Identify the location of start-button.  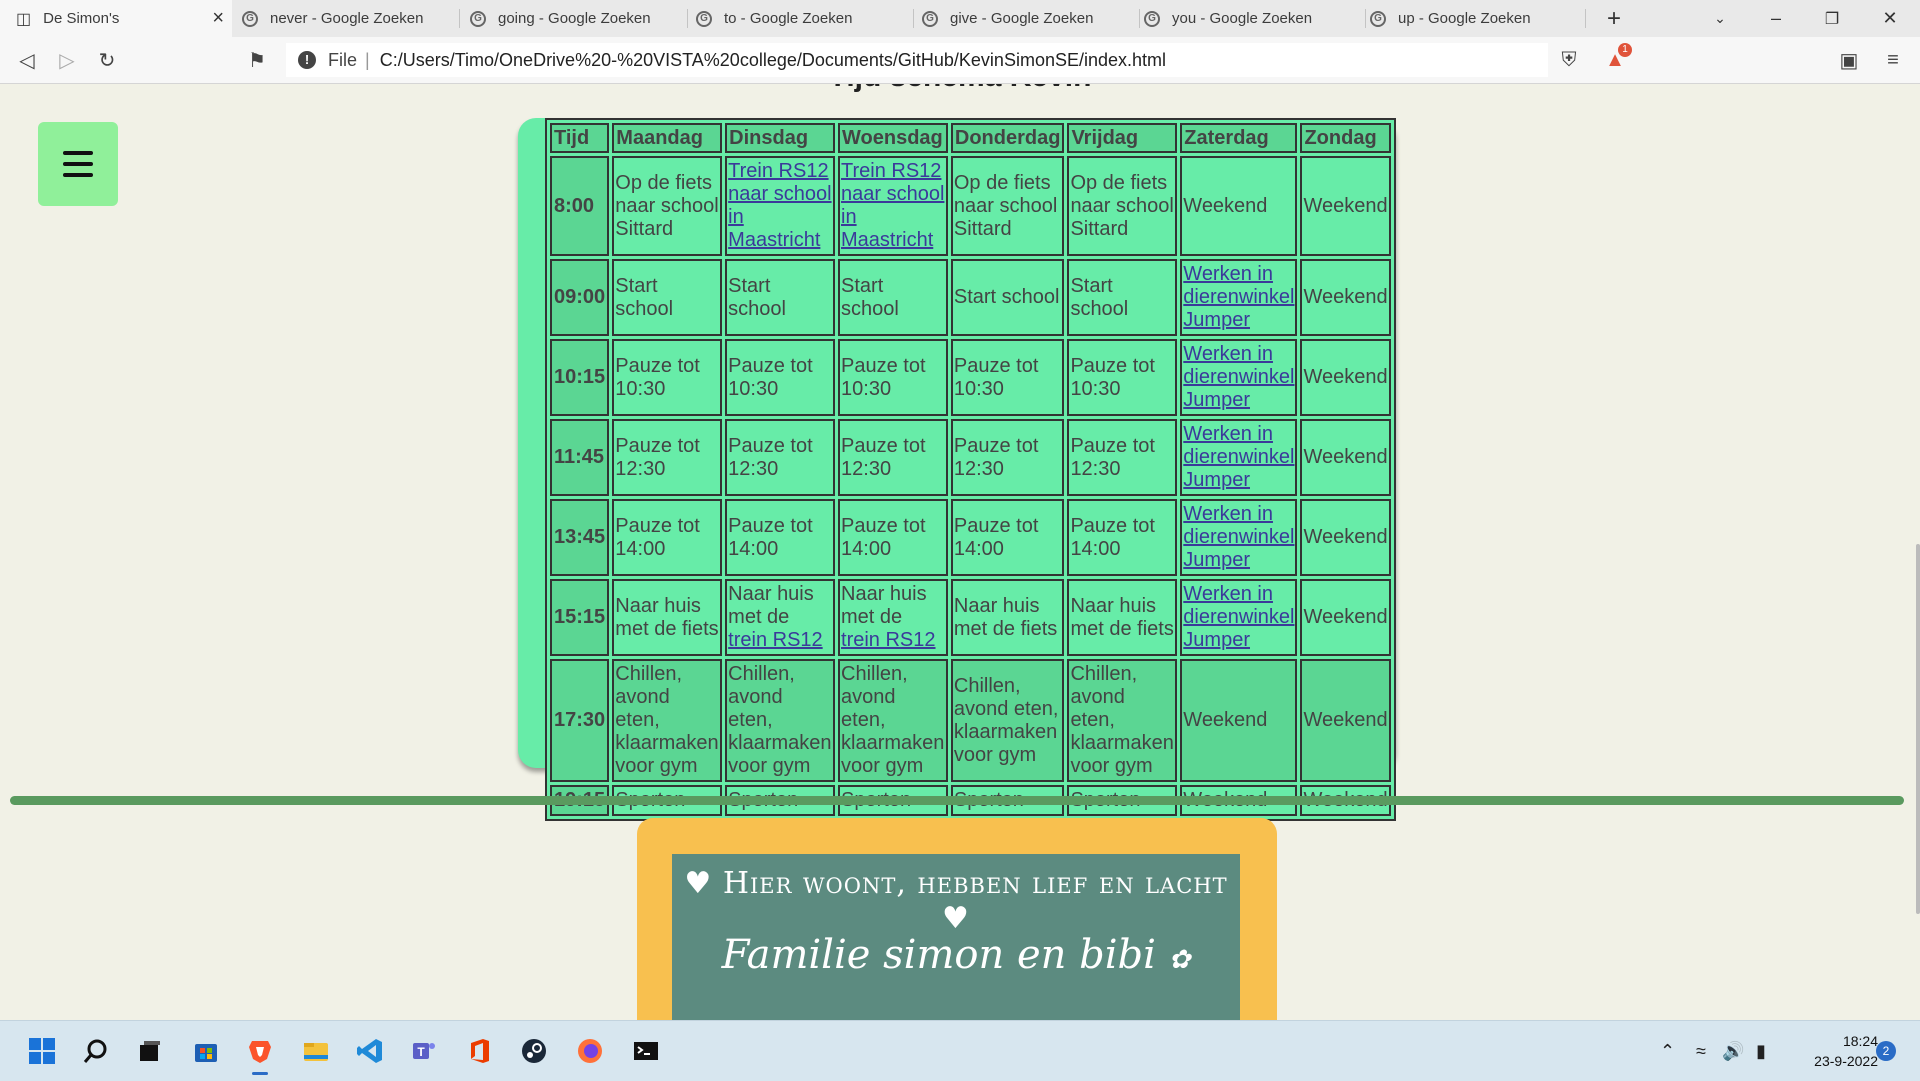
(42, 1051).